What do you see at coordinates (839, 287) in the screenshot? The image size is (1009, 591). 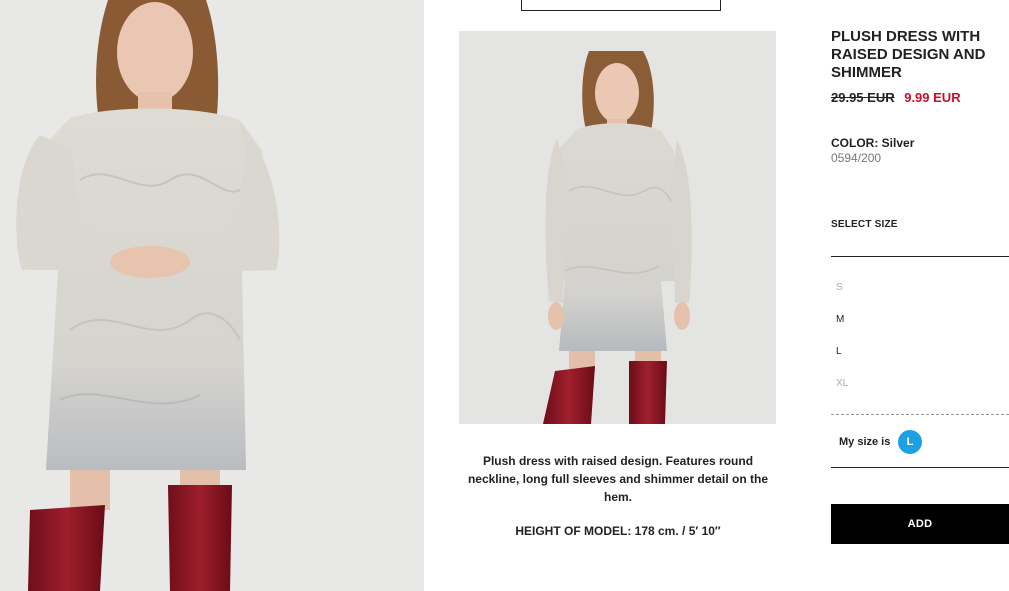 I see `size-option-s: S` at bounding box center [839, 287].